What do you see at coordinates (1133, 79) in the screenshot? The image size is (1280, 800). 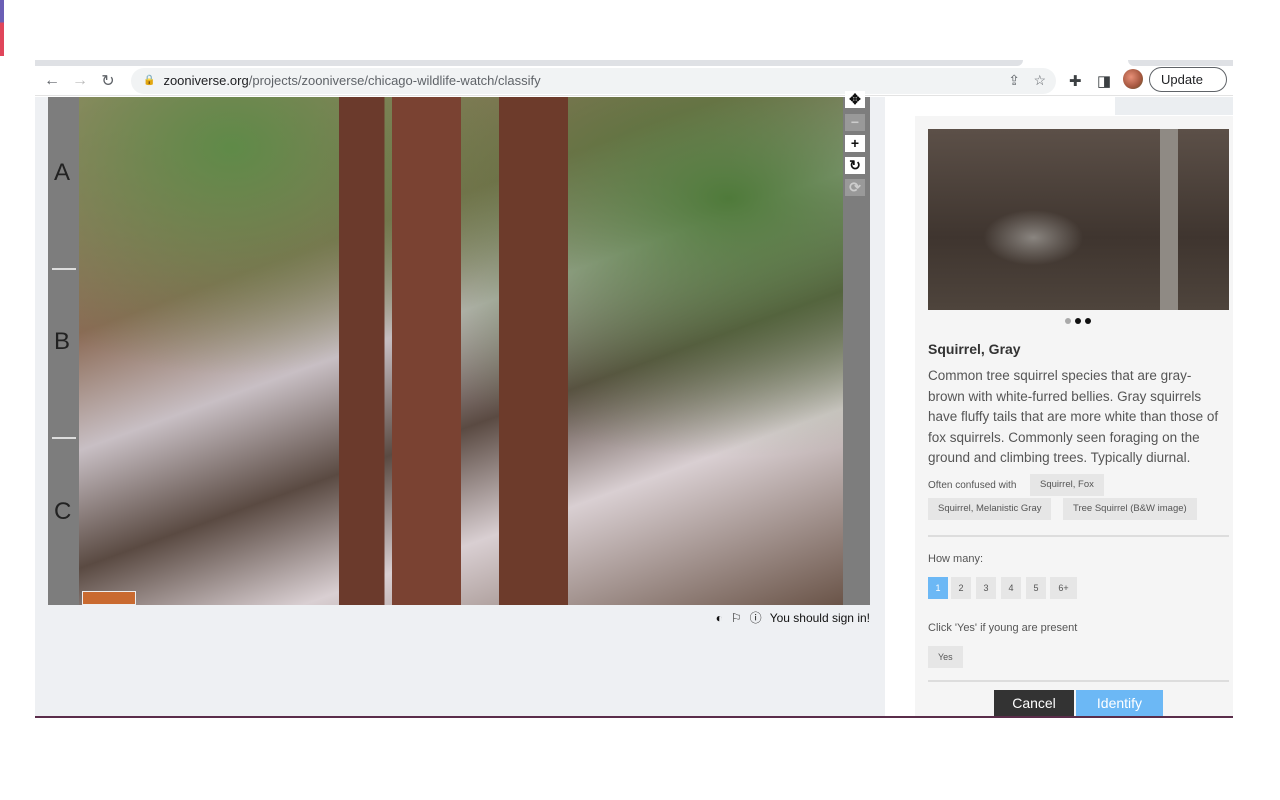 I see `profile-avatar` at bounding box center [1133, 79].